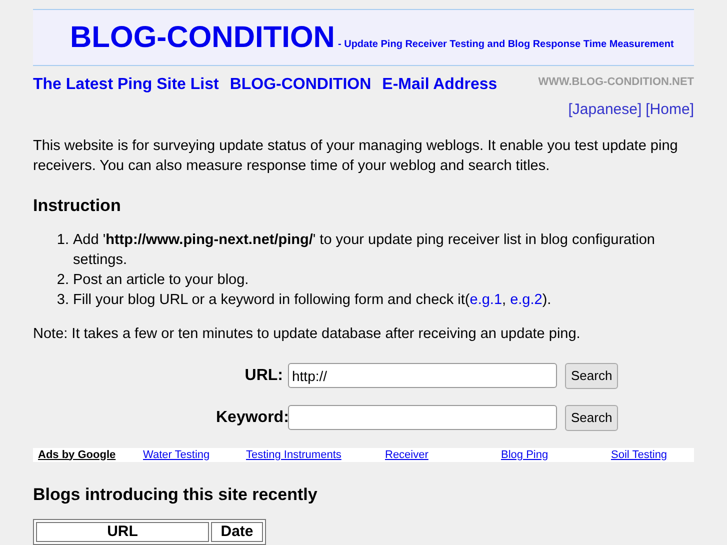  I want to click on list-number: 1., so click(62, 240).